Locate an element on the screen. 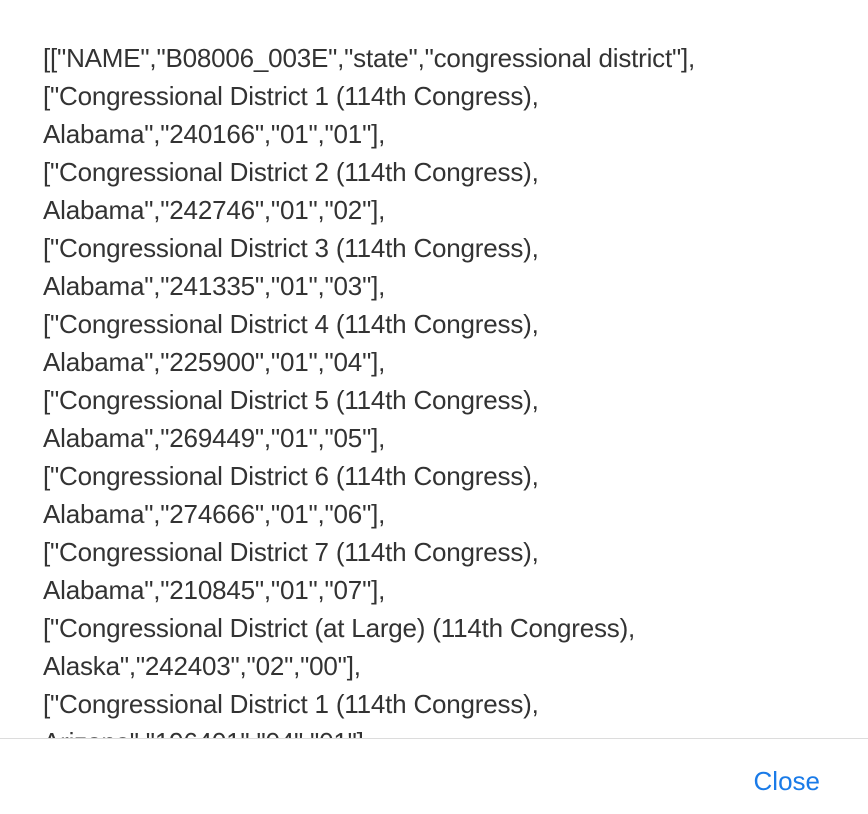 The image size is (868, 814). response-line: Alabama","241335","01","03"], is located at coordinates (214, 286).